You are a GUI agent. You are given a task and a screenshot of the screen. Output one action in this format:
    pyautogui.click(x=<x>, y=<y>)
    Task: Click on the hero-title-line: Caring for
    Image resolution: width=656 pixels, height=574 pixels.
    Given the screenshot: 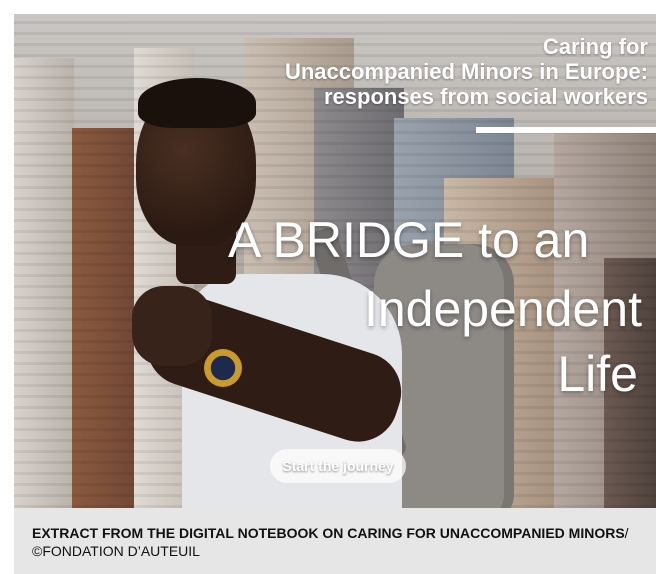 What is the action you would take?
    pyautogui.click(x=595, y=46)
    